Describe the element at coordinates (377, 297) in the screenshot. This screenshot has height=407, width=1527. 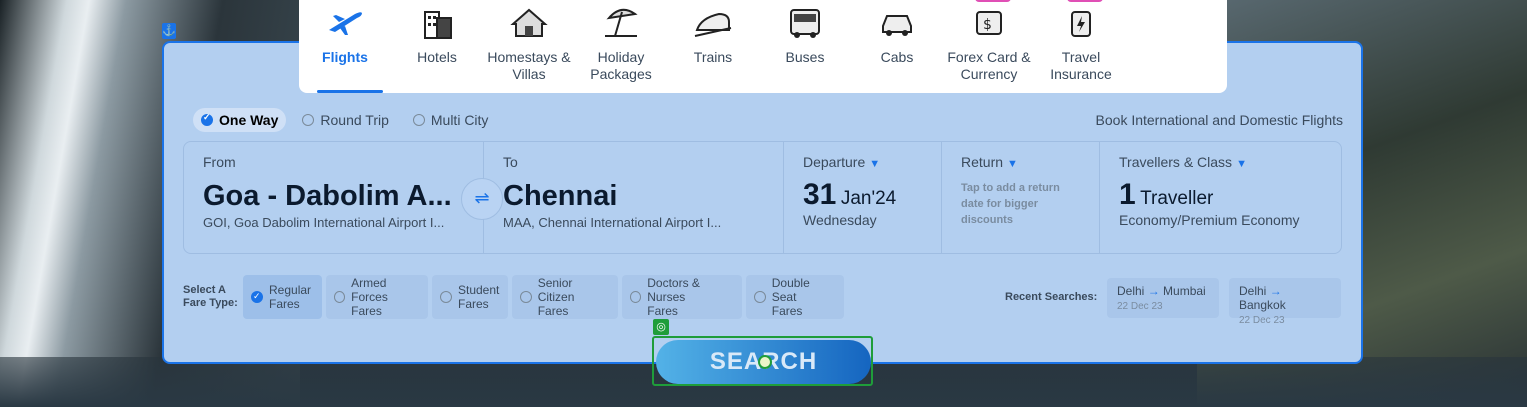
I see `fare-armed-forces: Armed Forces Fares` at that location.